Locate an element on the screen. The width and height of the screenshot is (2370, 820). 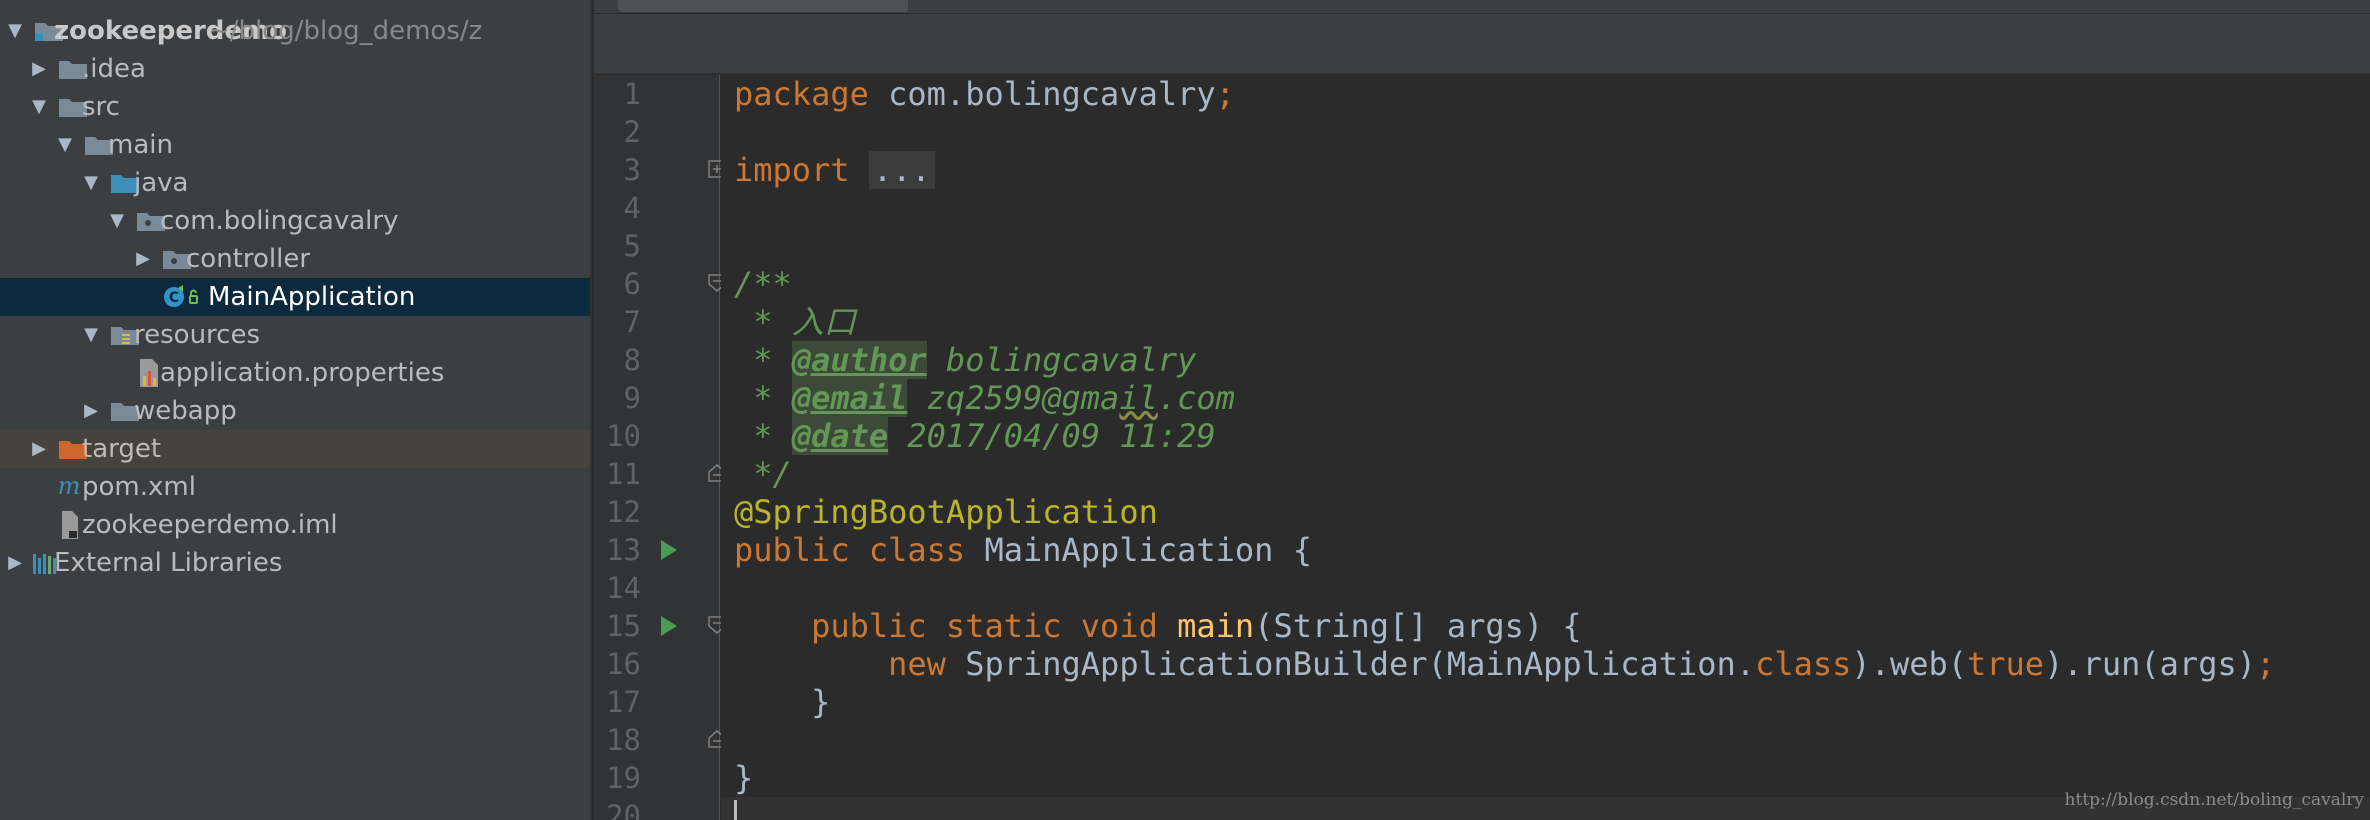
tree-item-label: webapp is located at coordinates (185, 411).